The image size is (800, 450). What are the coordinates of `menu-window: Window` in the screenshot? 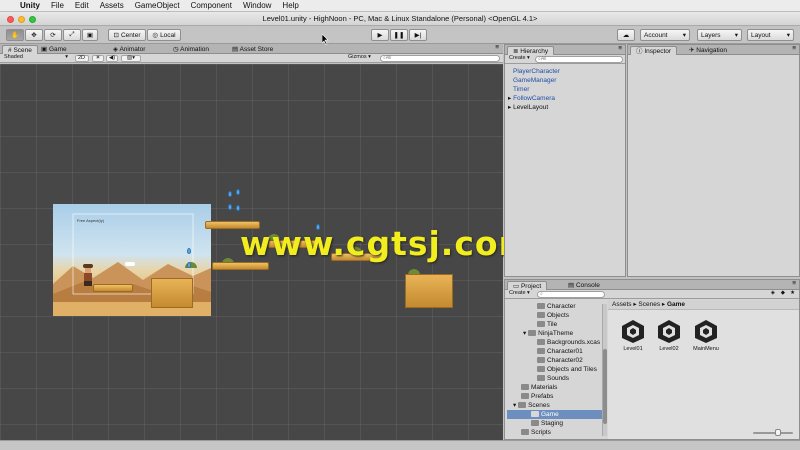 It's located at (257, 5).